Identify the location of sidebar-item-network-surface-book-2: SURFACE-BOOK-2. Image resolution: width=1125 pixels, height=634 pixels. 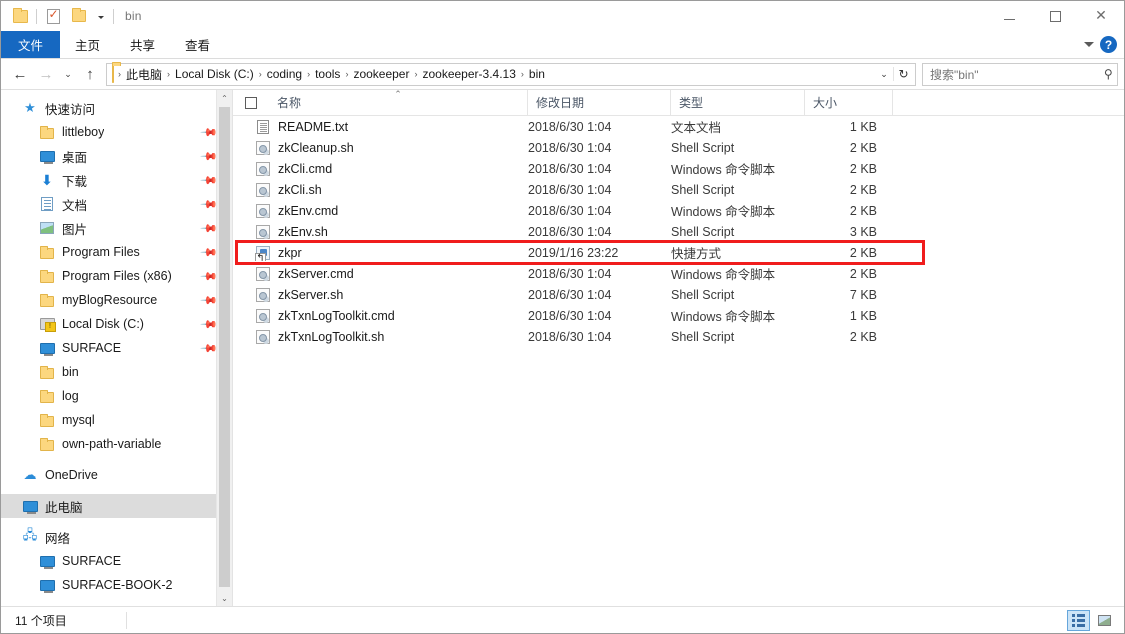
(116, 585).